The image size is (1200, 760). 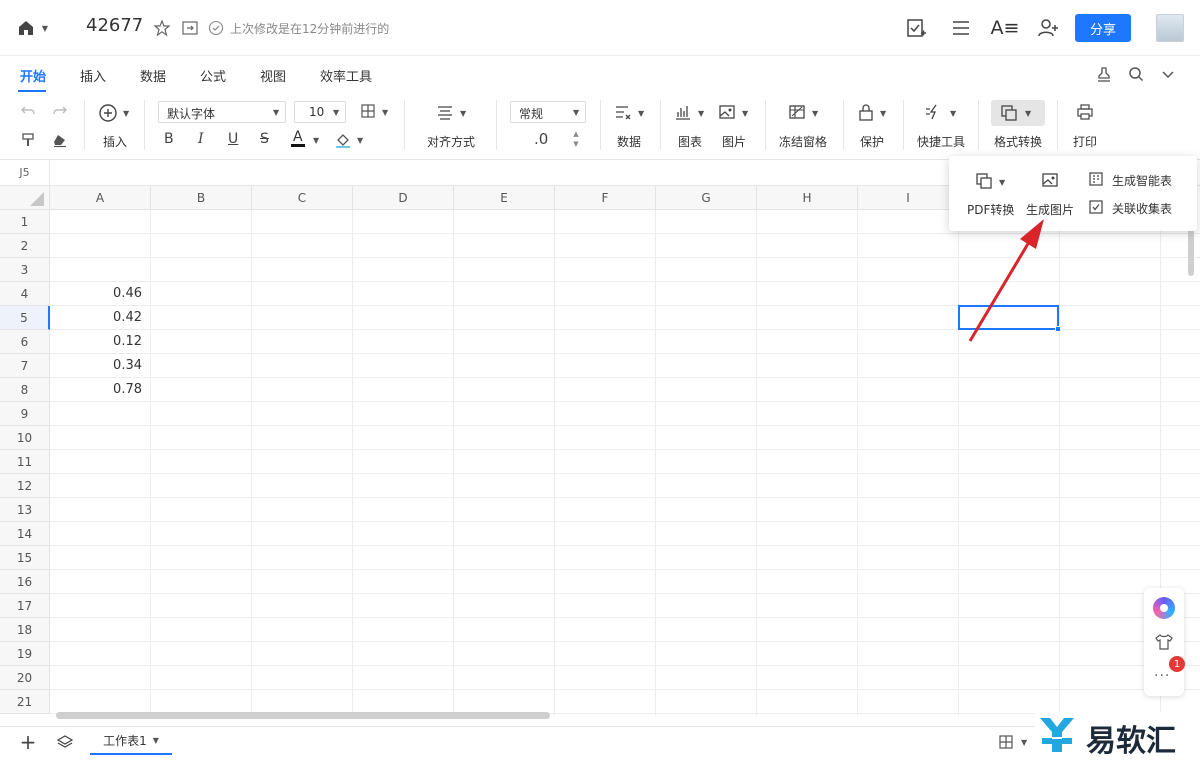 I want to click on insert-dropdown-icon: ▼, so click(x=126, y=113).